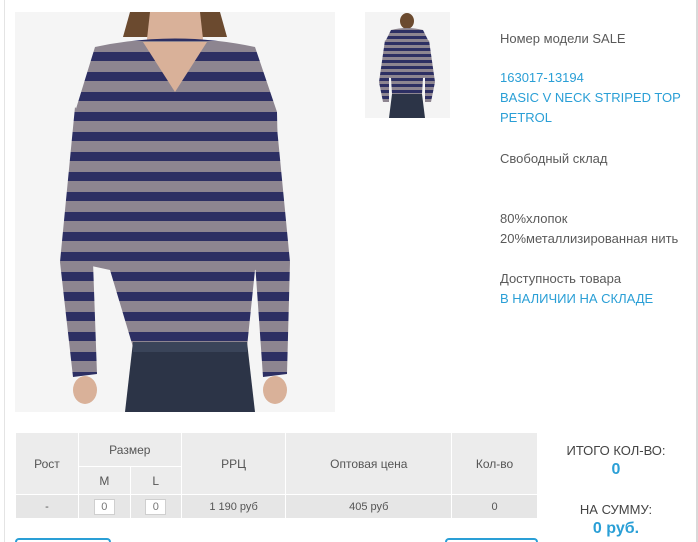  Describe the element at coordinates (494, 506) in the screenshot. I see `cell-quantity: 0` at that location.